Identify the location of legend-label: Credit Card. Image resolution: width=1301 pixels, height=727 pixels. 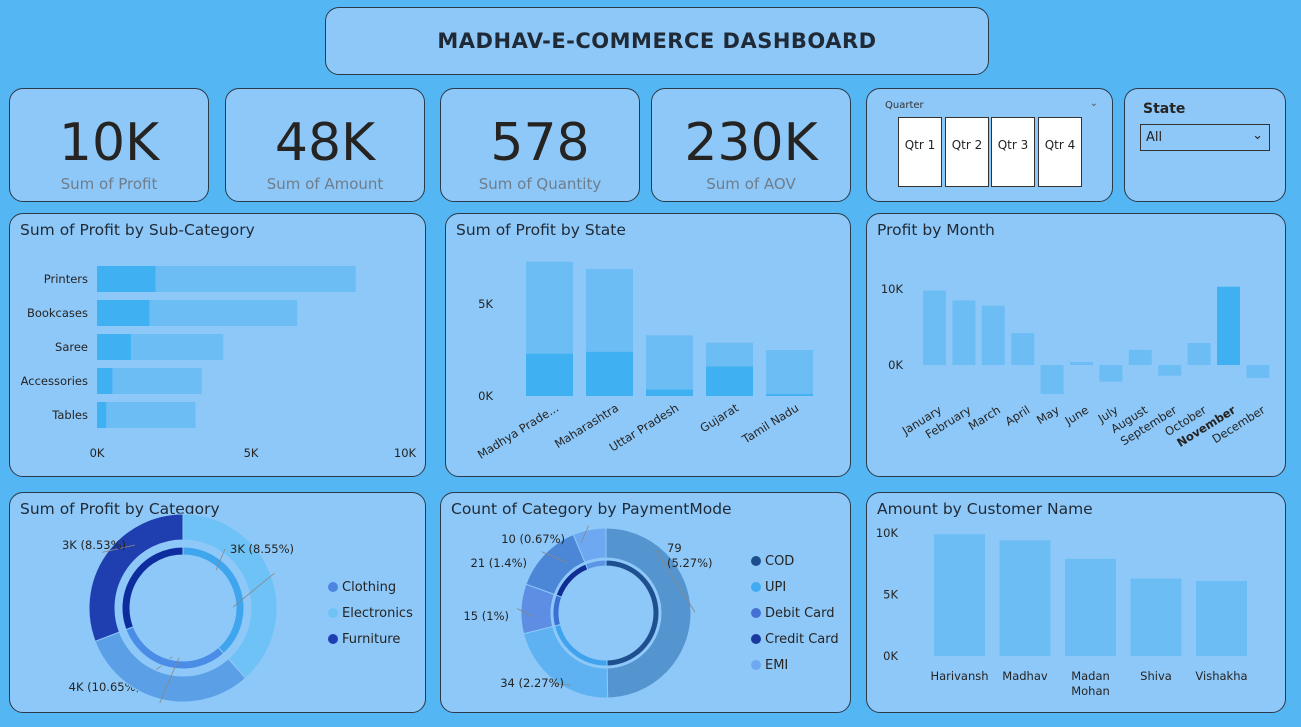
(802, 639).